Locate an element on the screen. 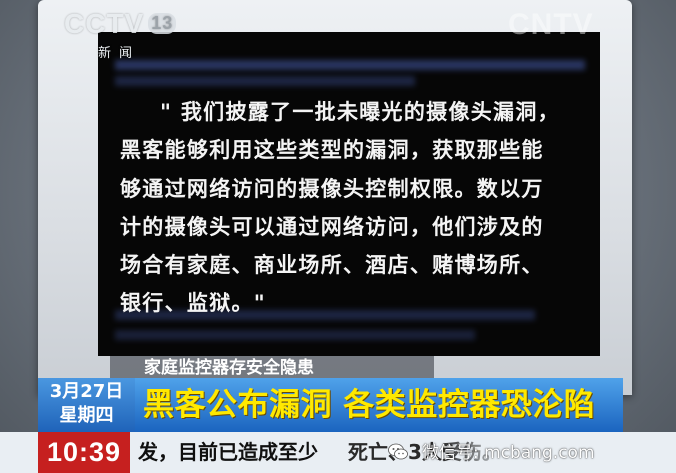  weekday-label: 星期四 is located at coordinates (86, 415).